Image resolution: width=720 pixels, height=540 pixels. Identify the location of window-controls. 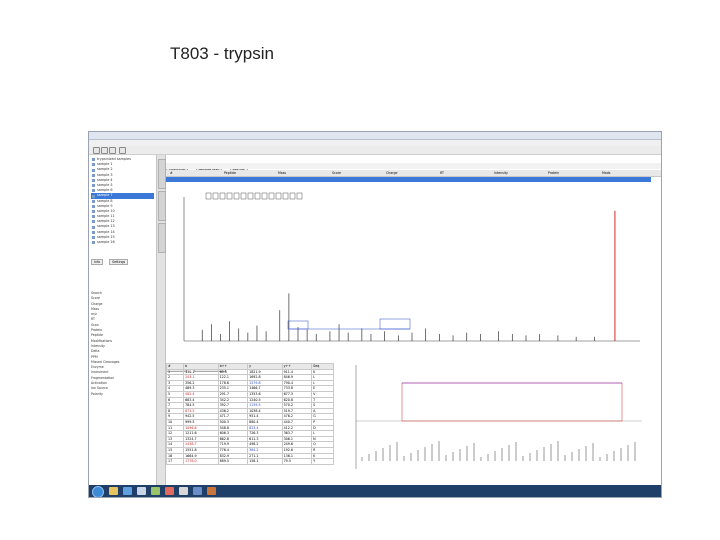
(650, 140).